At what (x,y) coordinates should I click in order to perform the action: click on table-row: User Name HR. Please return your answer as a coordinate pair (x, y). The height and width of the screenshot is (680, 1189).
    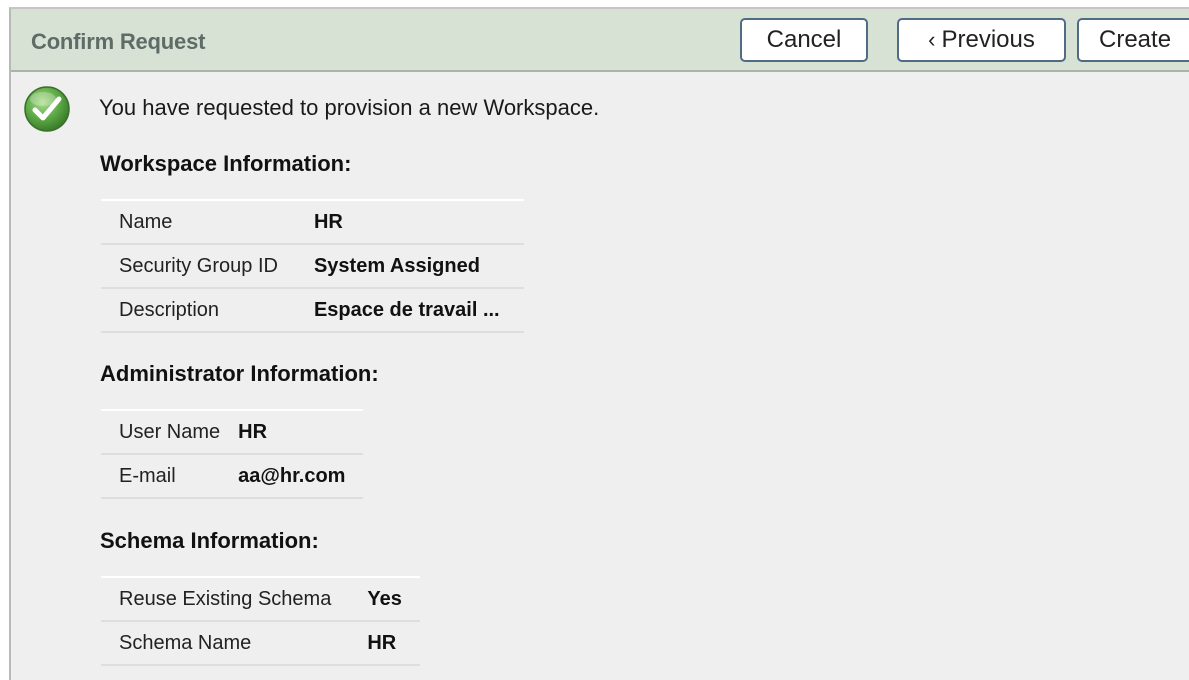
    Looking at the image, I should click on (232, 432).